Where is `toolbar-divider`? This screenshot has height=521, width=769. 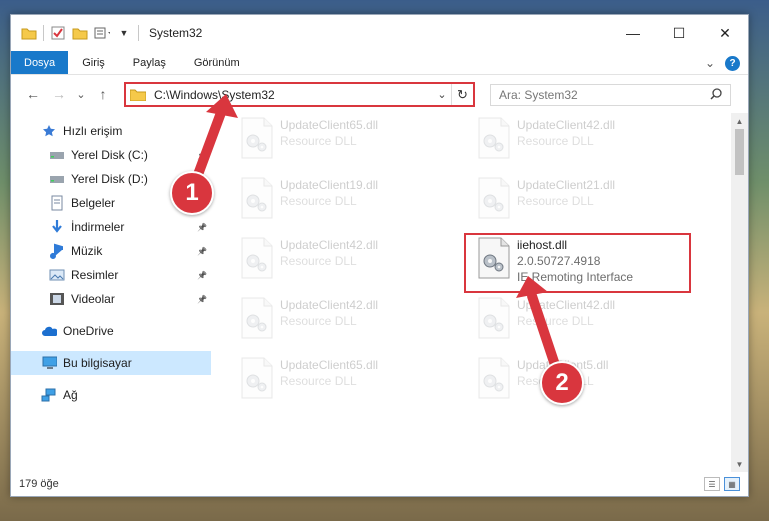
toolbar-divider is located at coordinates (43, 33).